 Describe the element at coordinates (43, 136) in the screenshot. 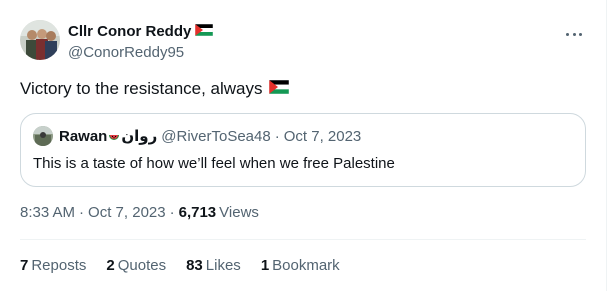

I see `quoted-author-avatar` at that location.